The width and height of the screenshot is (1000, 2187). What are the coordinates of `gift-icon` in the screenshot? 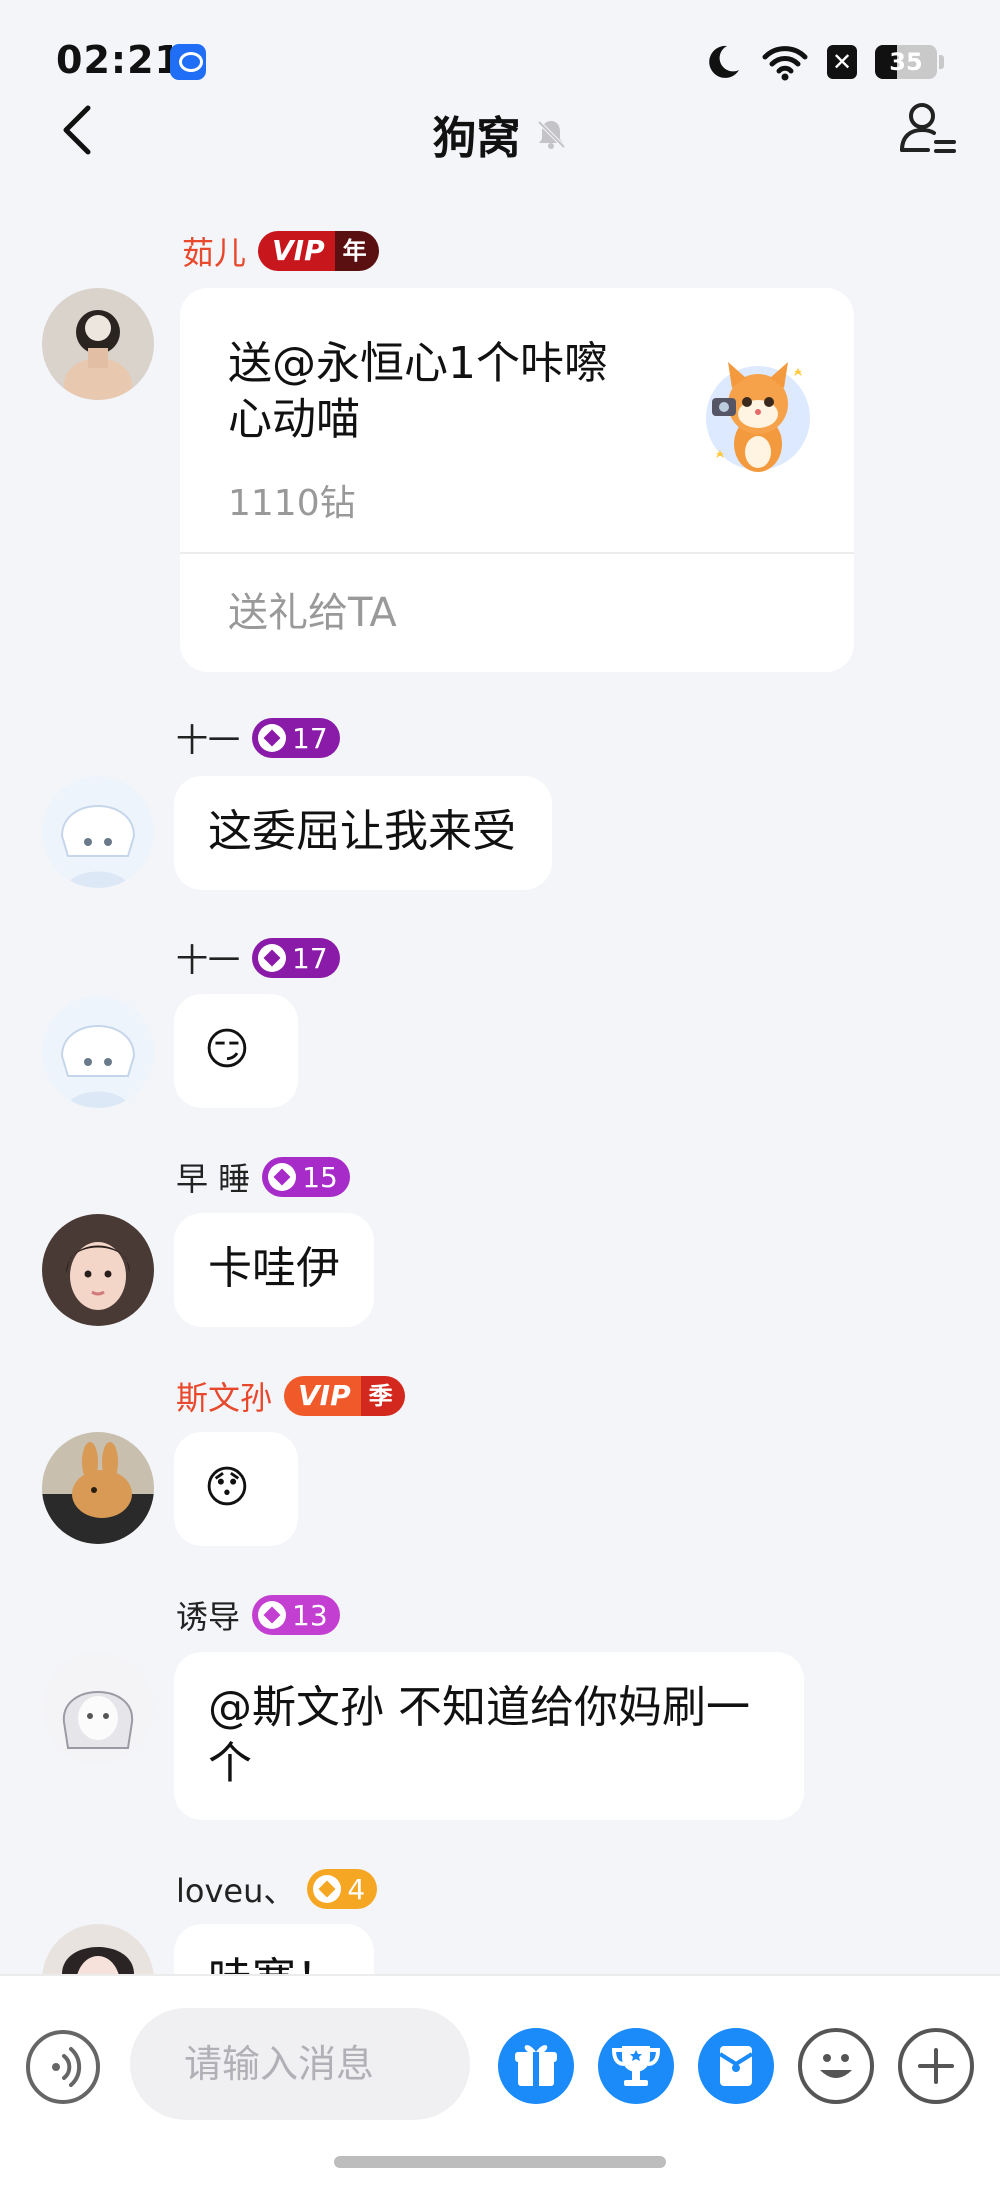 It's located at (536, 2065).